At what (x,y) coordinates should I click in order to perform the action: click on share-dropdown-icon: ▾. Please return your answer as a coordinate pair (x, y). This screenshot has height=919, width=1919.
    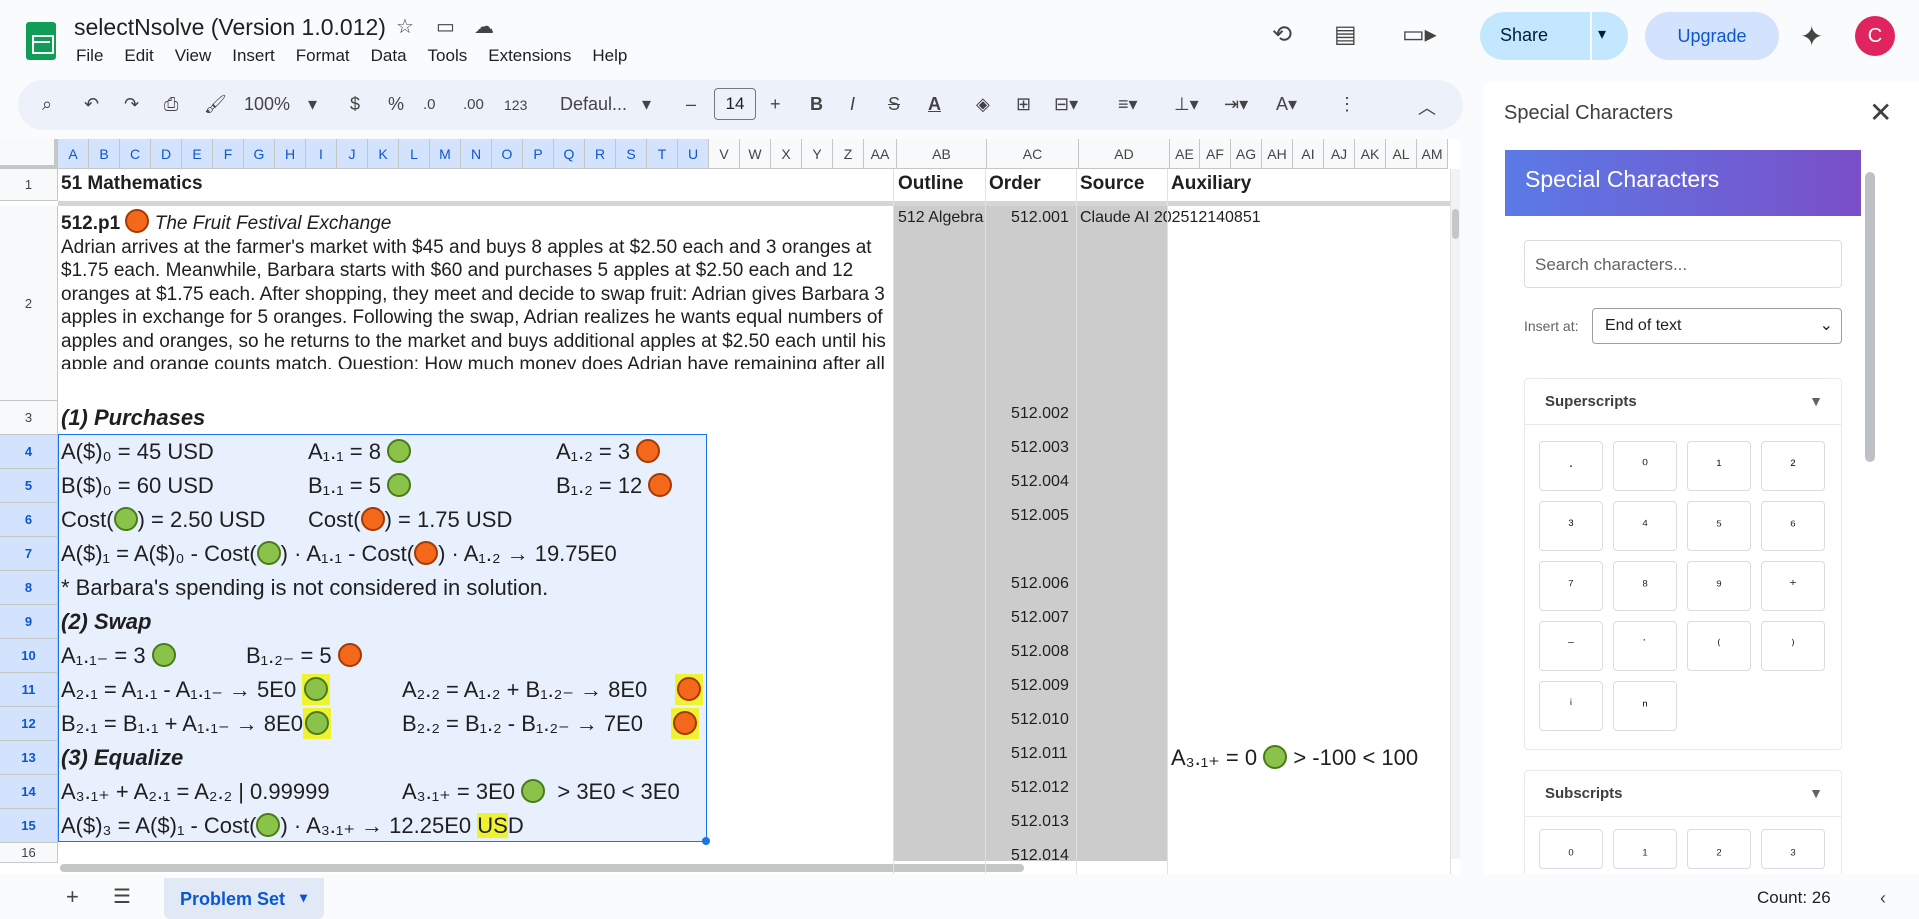
    Looking at the image, I should click on (1602, 34).